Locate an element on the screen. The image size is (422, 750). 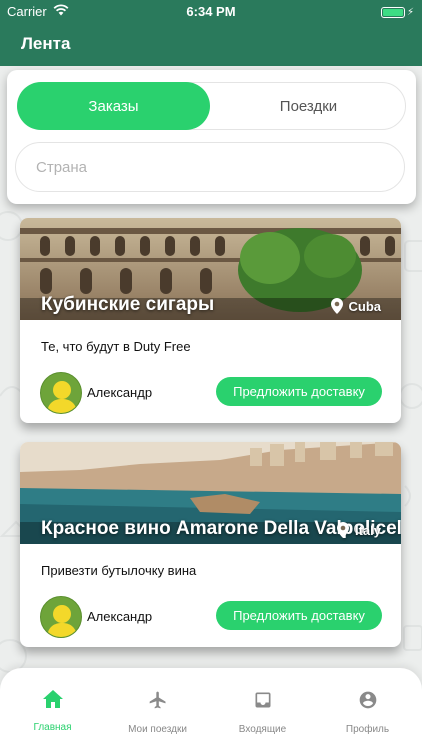
tab-home-label: Главная is located at coordinates (52, 727).